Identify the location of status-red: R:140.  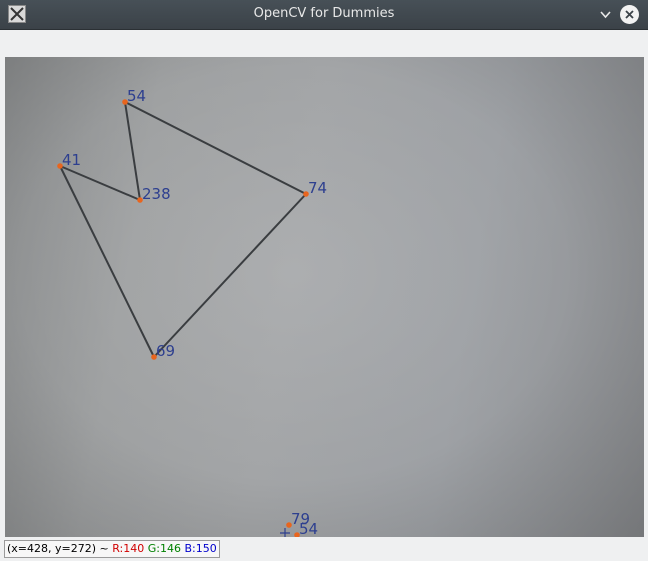
(128, 548).